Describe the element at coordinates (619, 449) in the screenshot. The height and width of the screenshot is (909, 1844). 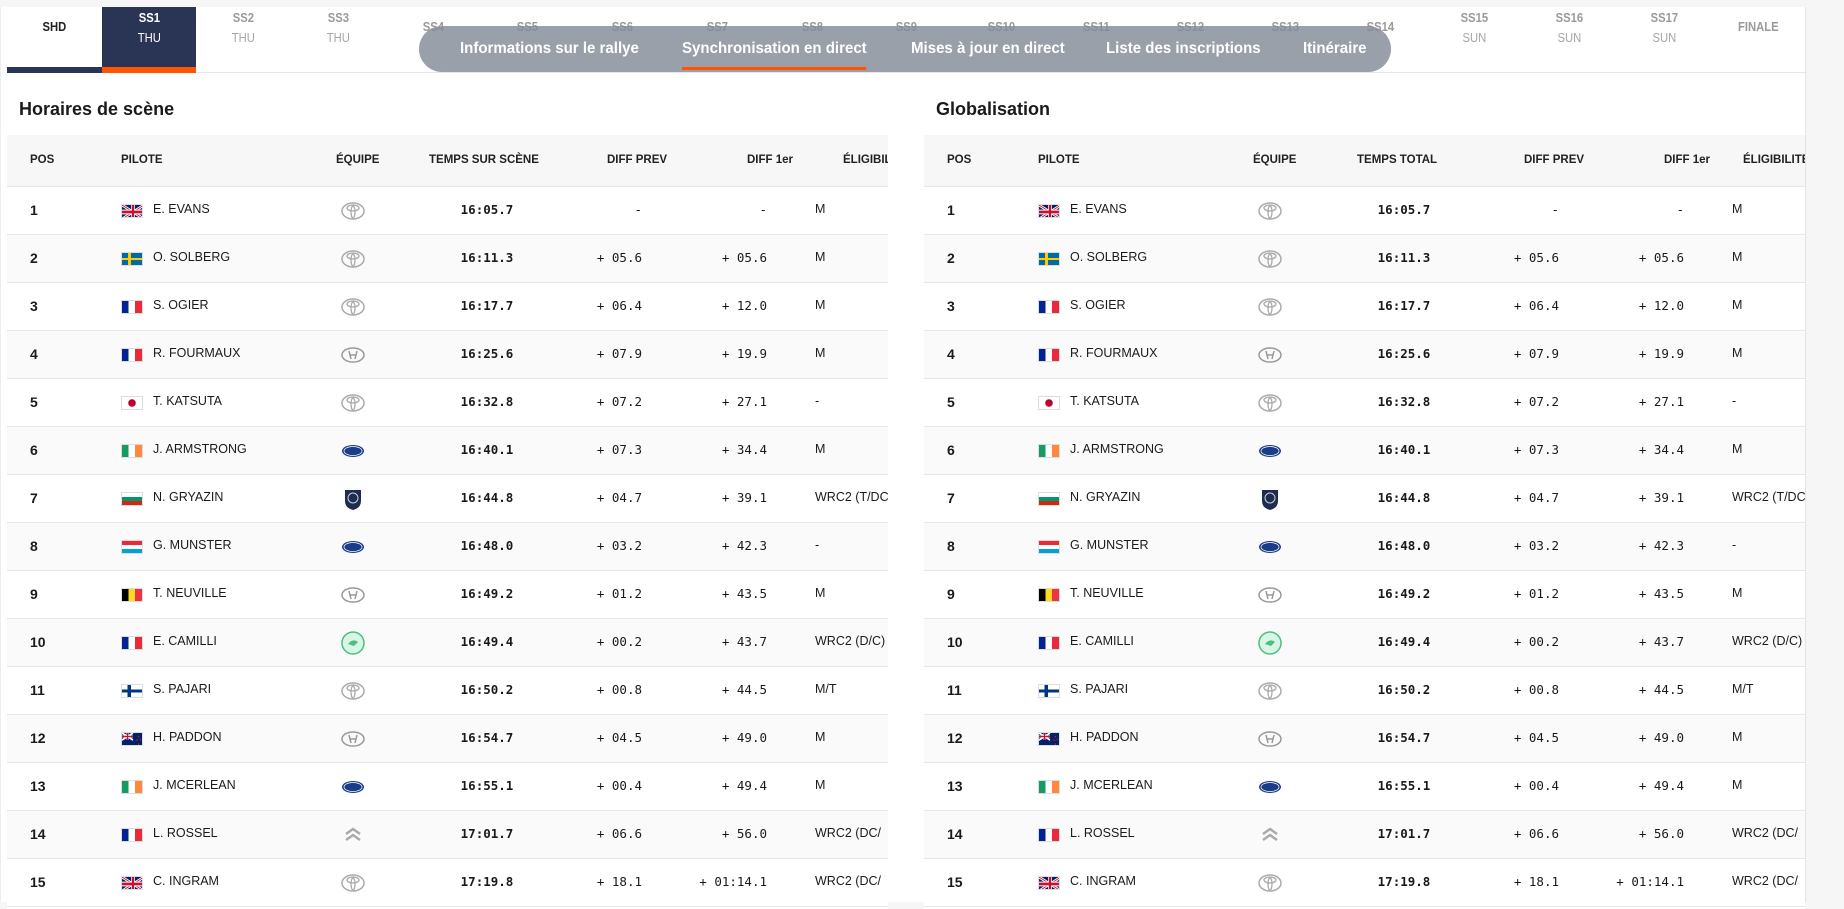
I see `diff-prev: + 07.3` at that location.